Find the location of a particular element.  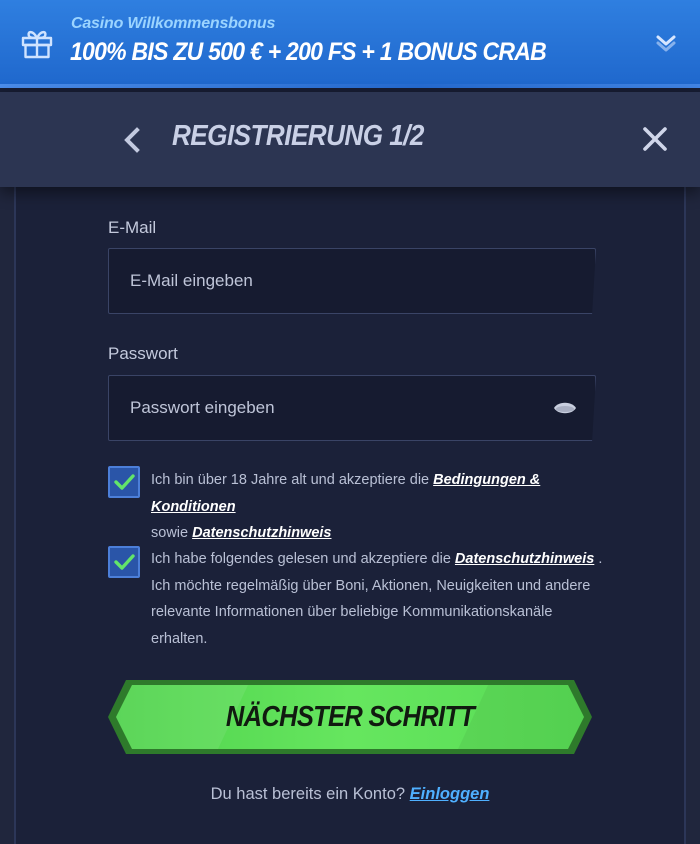

password-field is located at coordinates (352, 408).